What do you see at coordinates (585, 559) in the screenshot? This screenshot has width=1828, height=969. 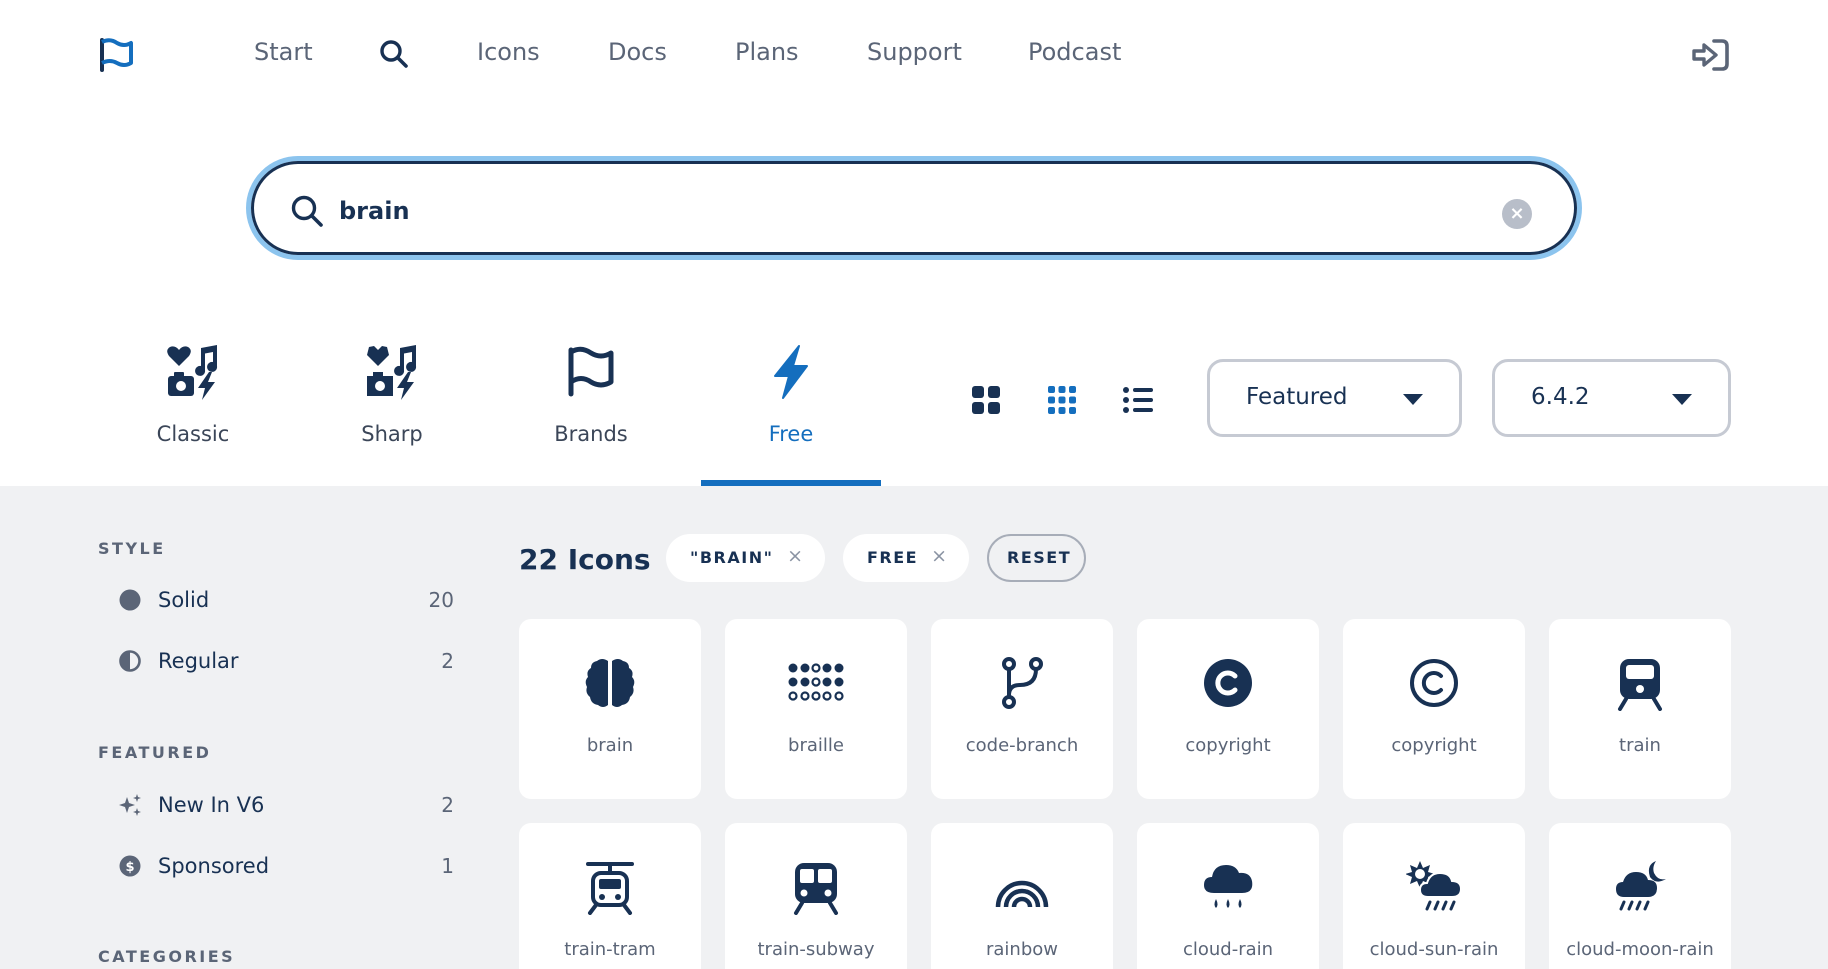 I see `results-count: 22 Icons` at bounding box center [585, 559].